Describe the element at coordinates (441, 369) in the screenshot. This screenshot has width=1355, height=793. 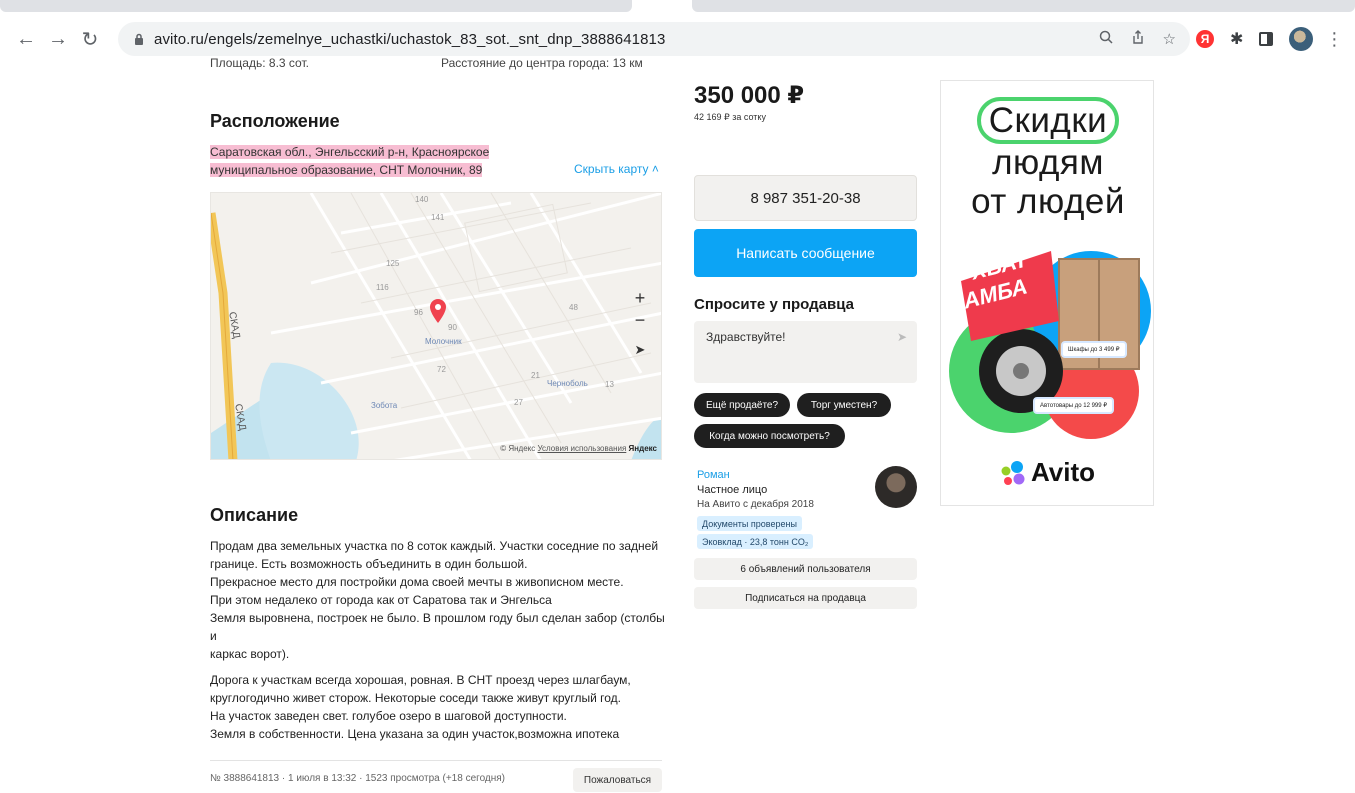
I see `map-plot-number: 72` at that location.